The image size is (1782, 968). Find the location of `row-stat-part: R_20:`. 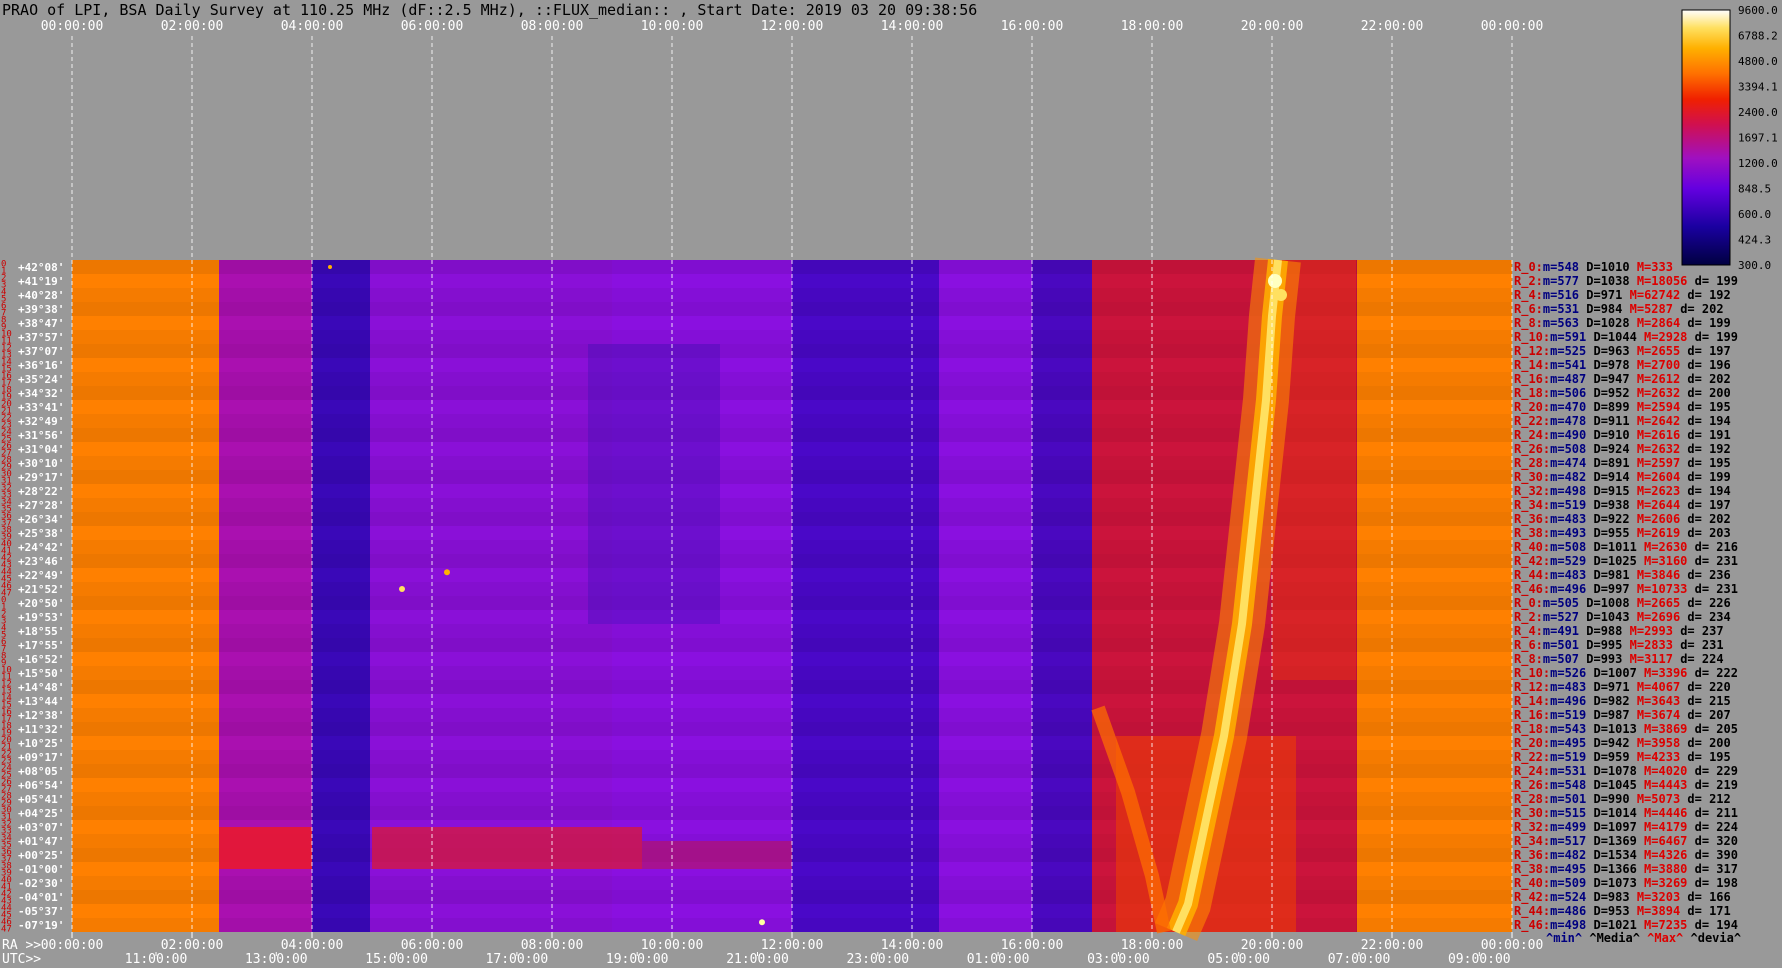

row-stat-part: R_20: is located at coordinates (1532, 743).